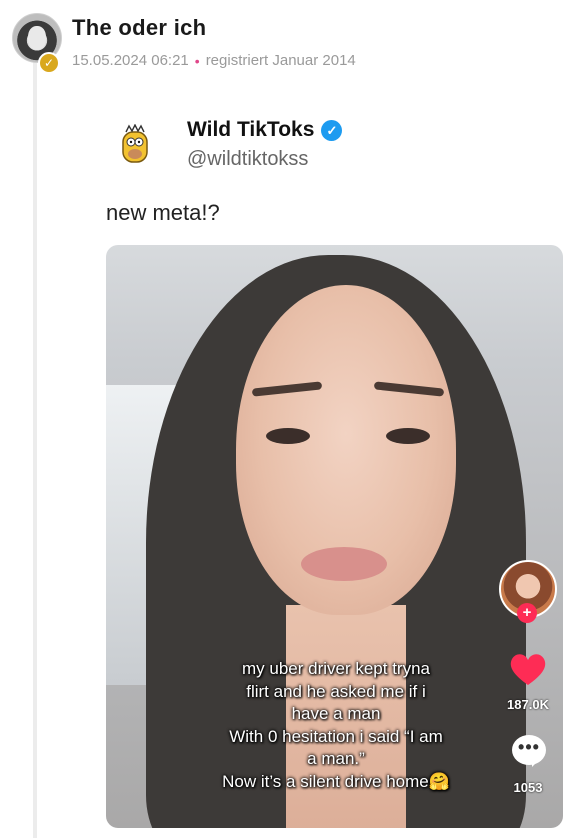 The image size is (582, 838). Describe the element at coordinates (528, 787) in the screenshot. I see `comments-count: 1053` at that location.